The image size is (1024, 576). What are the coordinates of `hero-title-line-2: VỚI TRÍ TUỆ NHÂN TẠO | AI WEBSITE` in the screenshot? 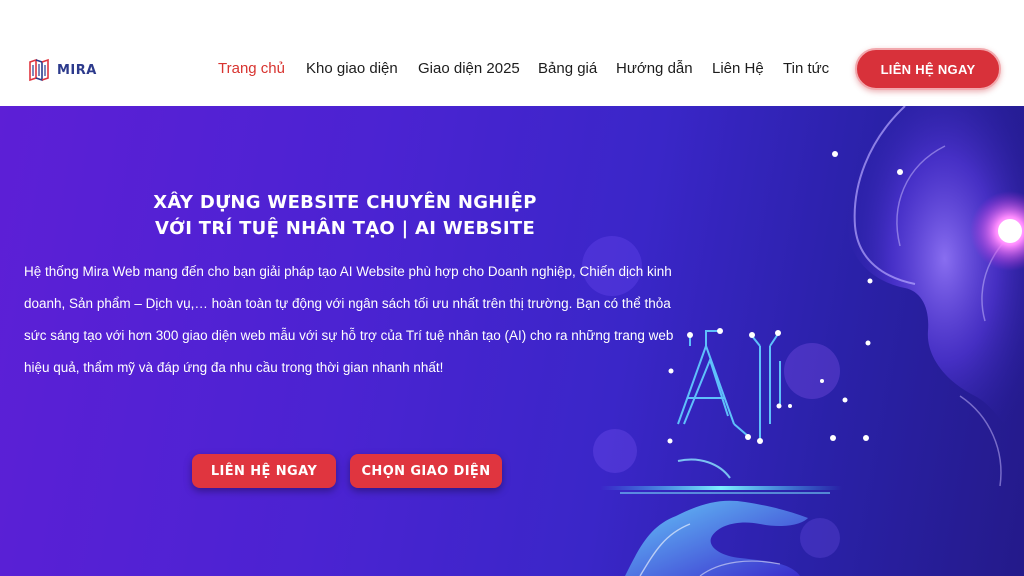 It's located at (345, 228).